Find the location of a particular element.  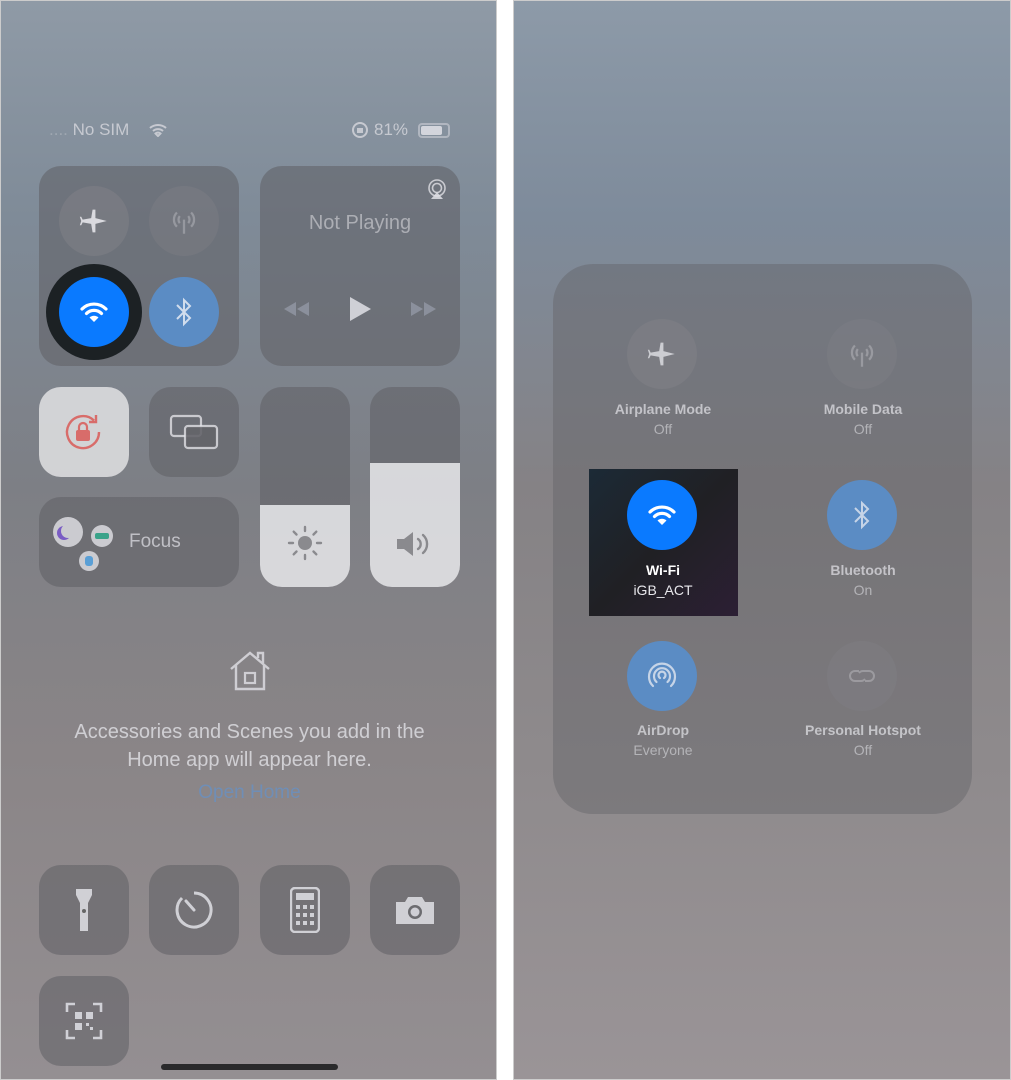

personal-hotspot-toggle is located at coordinates (862, 676).